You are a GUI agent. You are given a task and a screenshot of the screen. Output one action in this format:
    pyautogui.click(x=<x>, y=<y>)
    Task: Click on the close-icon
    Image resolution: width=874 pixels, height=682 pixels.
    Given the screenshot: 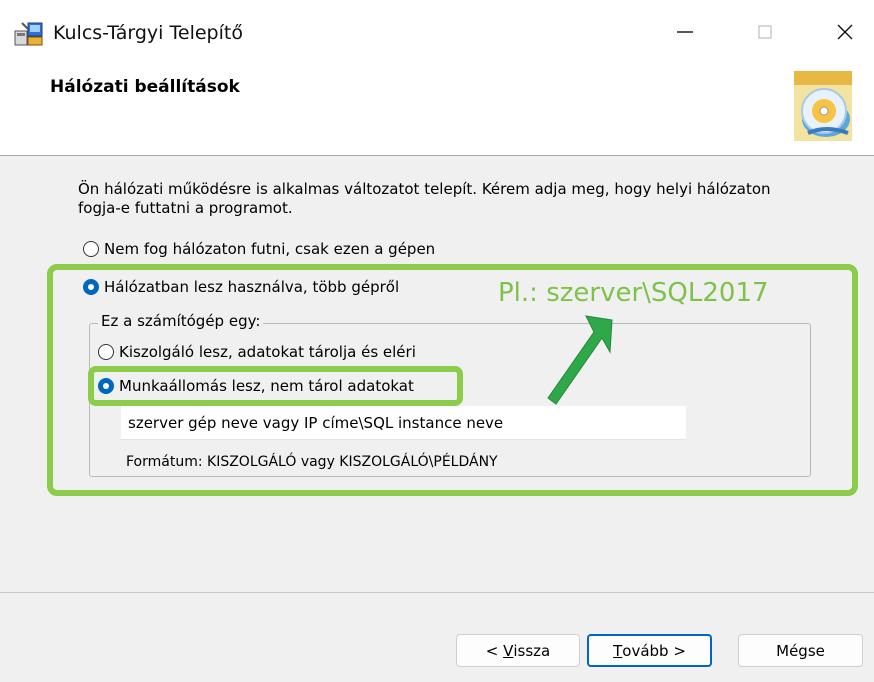 What is the action you would take?
    pyautogui.click(x=845, y=32)
    